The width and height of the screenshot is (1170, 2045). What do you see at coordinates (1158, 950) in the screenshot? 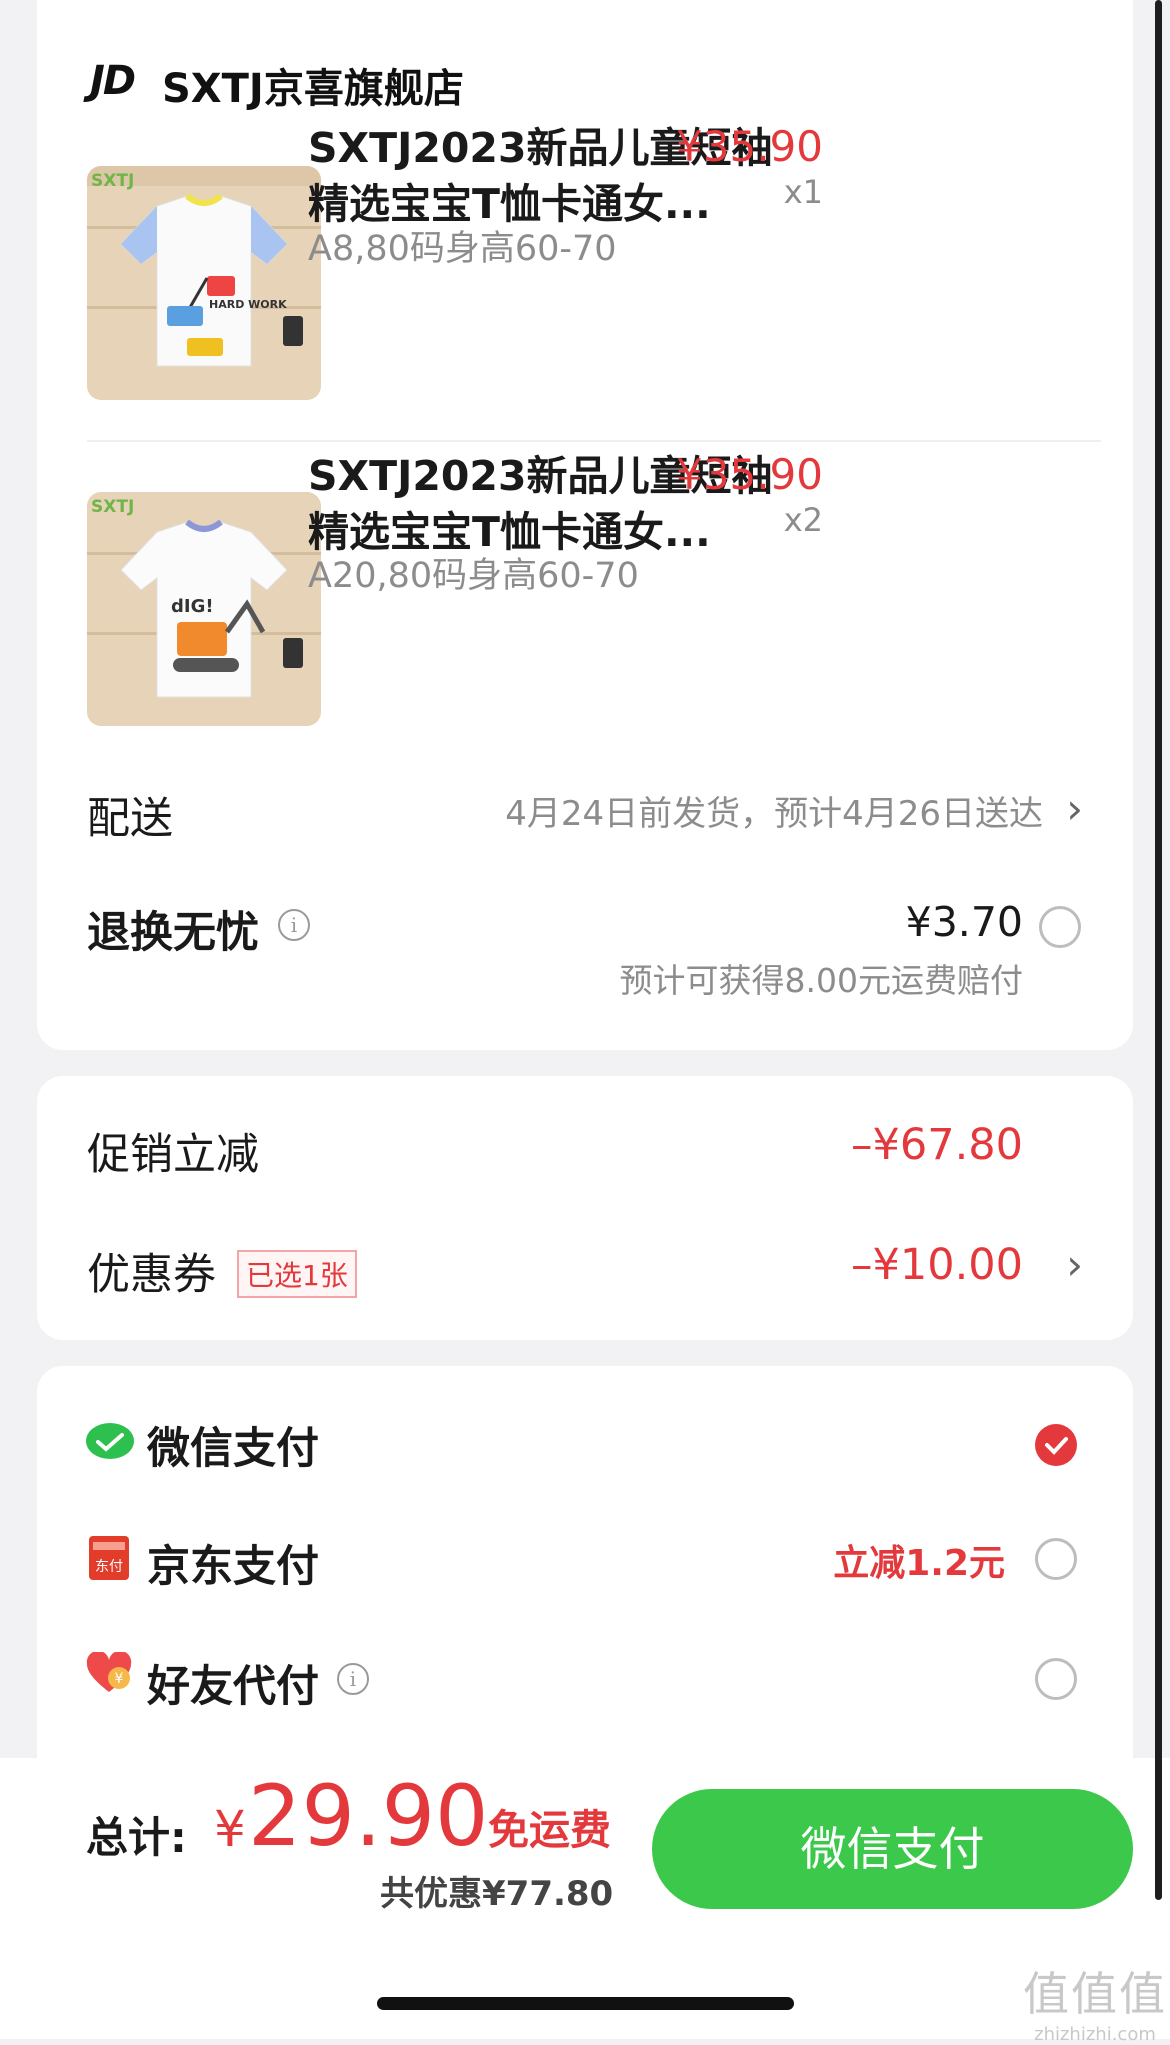
I see `scrollbar` at bounding box center [1158, 950].